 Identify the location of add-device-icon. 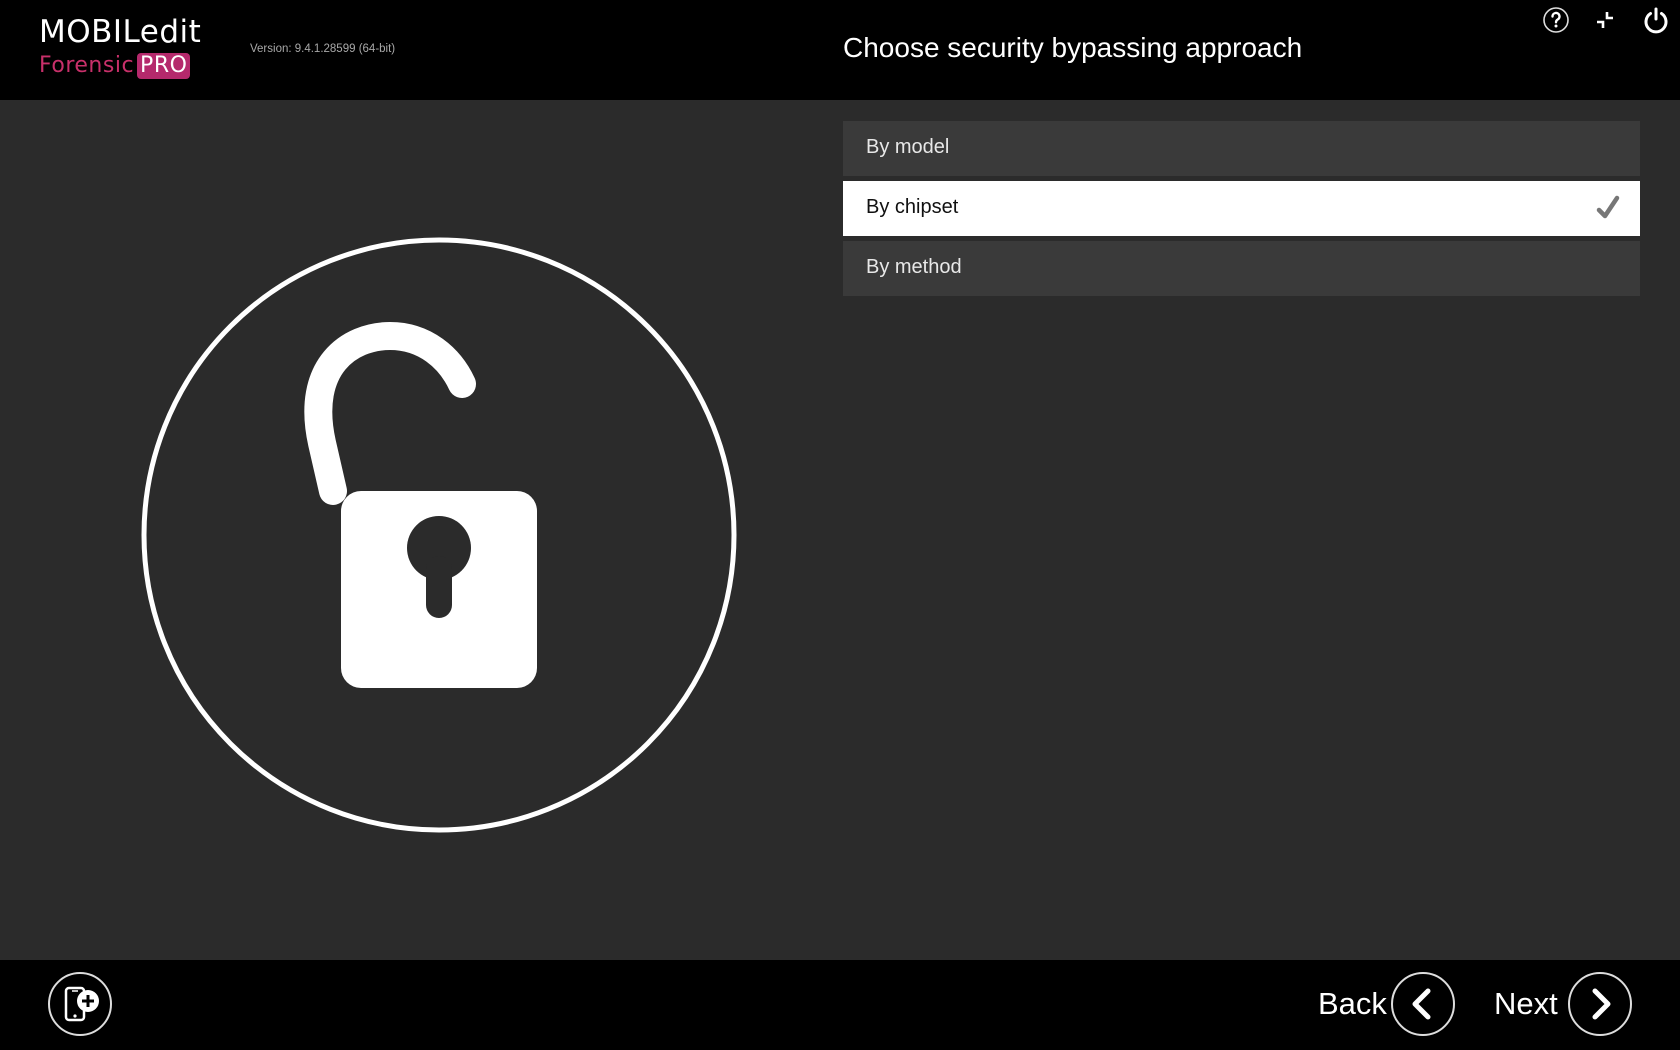
(81, 1004).